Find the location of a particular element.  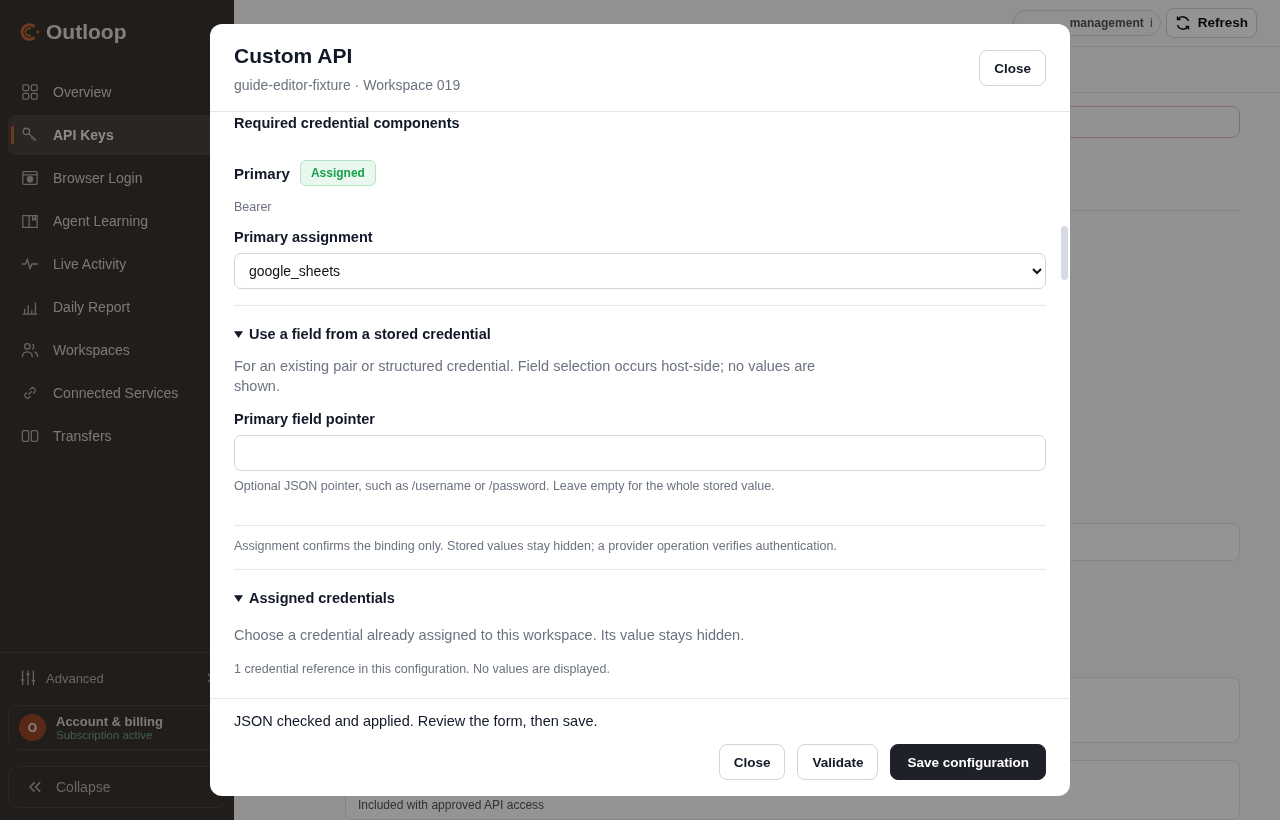

sidebar-item: Workspaces is located at coordinates (121, 349).